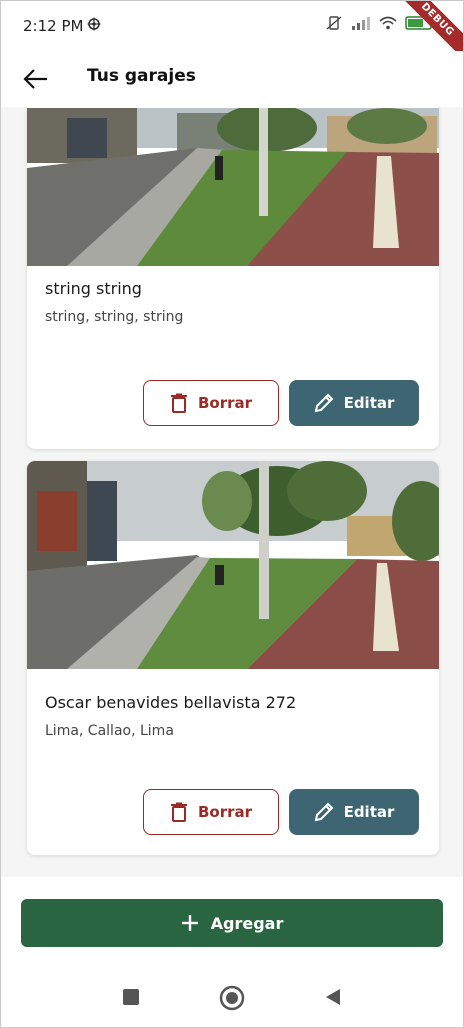 The image size is (464, 1028). Describe the element at coordinates (93, 288) in the screenshot. I see `garage-title: string string` at that location.